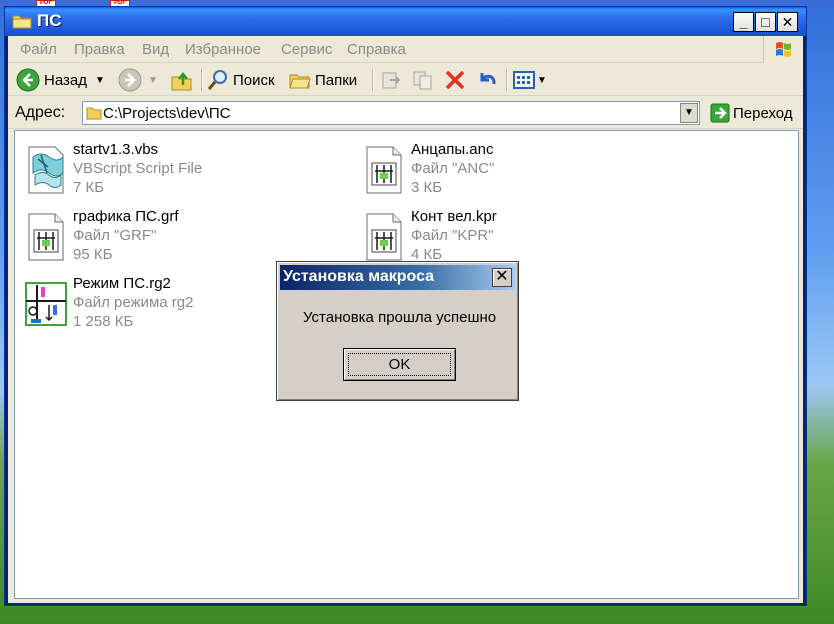 This screenshot has height=624, width=834. What do you see at coordinates (452, 149) in the screenshot?
I see `file-name: Анцапы.anc` at bounding box center [452, 149].